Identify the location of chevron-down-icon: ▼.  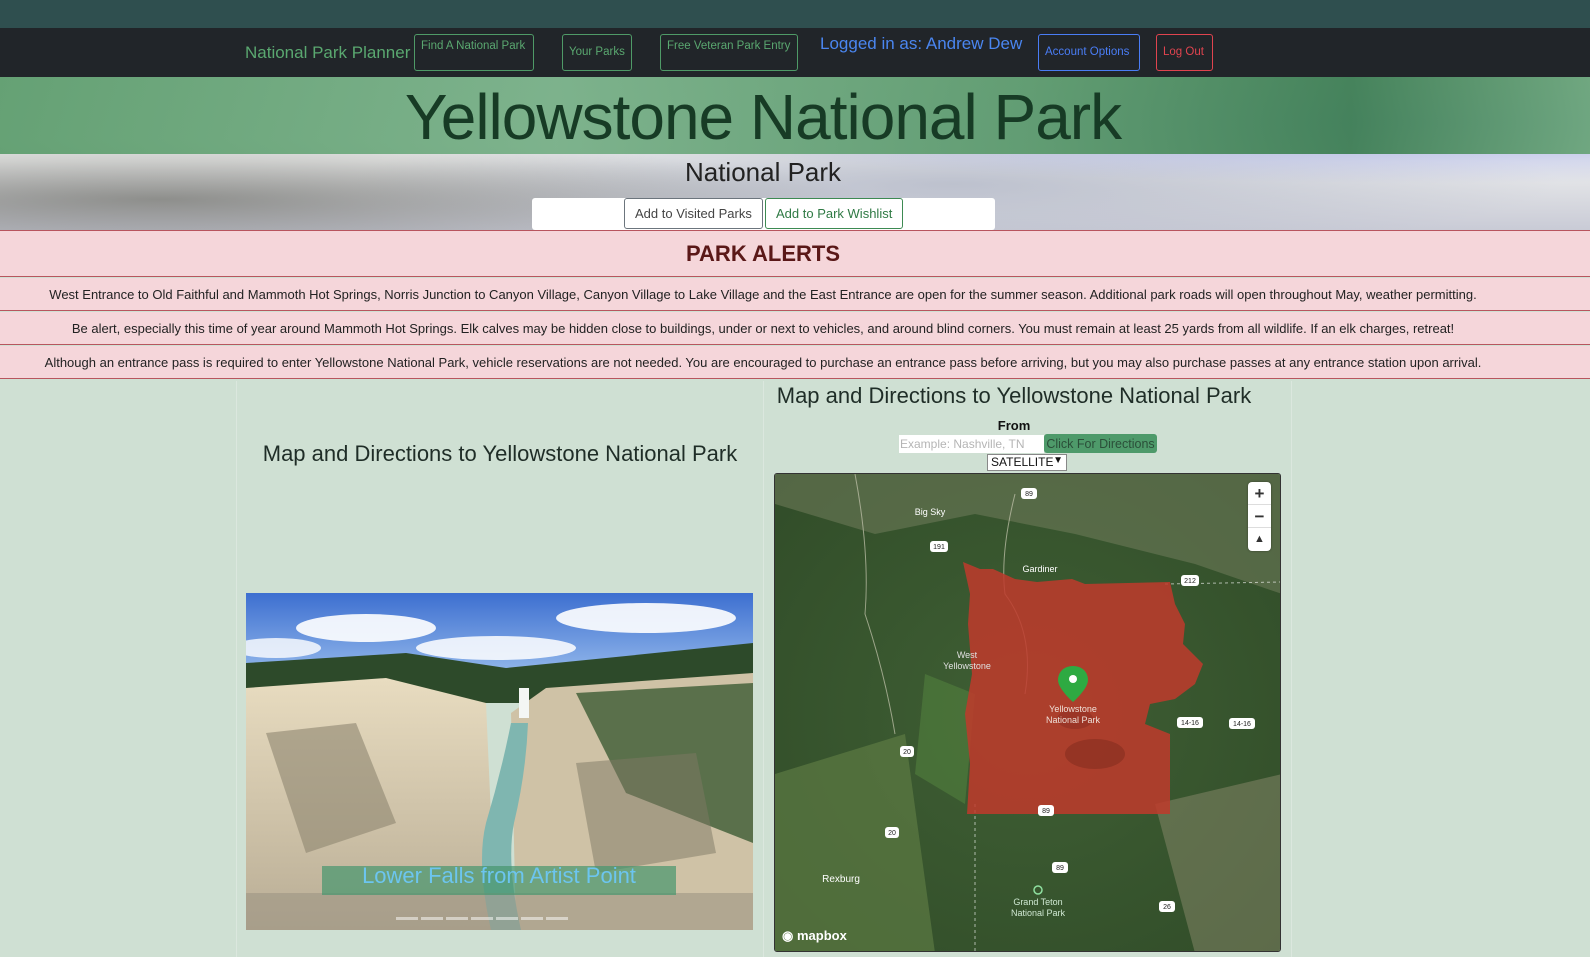
(1058, 460).